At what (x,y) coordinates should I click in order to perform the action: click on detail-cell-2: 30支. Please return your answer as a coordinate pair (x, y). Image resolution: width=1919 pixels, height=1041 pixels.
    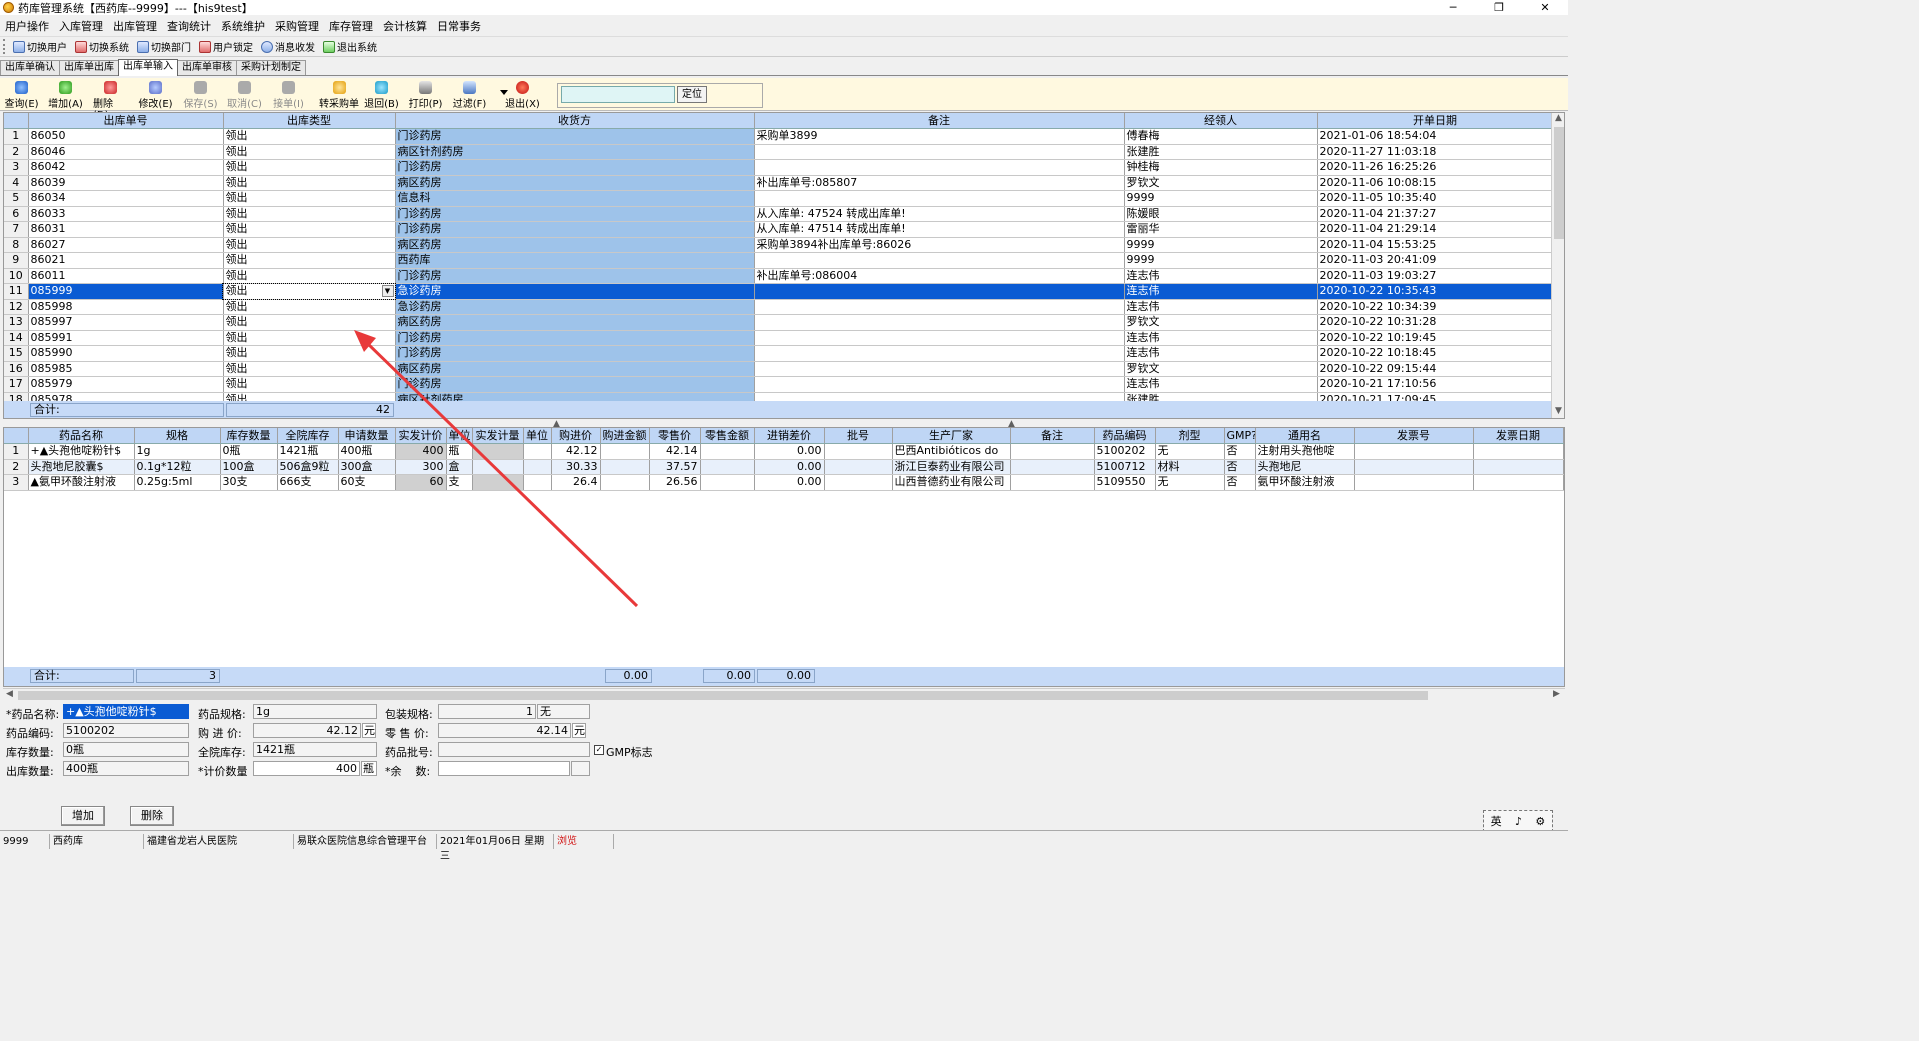
    Looking at the image, I should click on (249, 482).